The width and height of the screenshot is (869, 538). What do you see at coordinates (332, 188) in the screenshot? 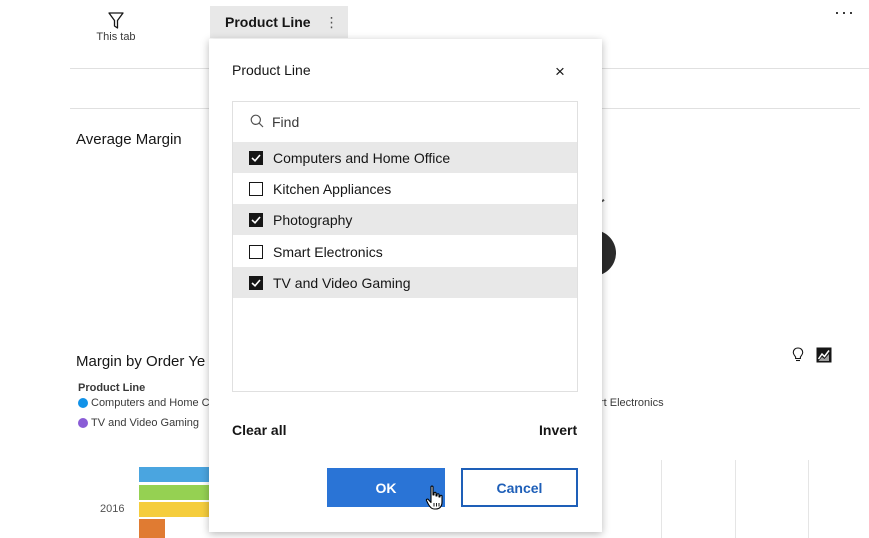
I see `option-label: Kitchen Appliances` at bounding box center [332, 188].